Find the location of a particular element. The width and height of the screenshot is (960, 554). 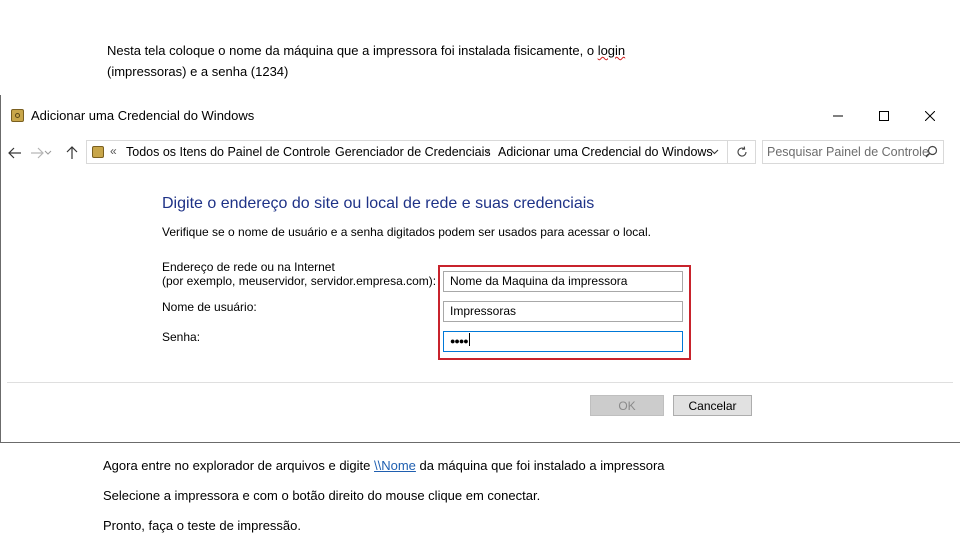

username-label: Nome de usuário: is located at coordinates (209, 307).